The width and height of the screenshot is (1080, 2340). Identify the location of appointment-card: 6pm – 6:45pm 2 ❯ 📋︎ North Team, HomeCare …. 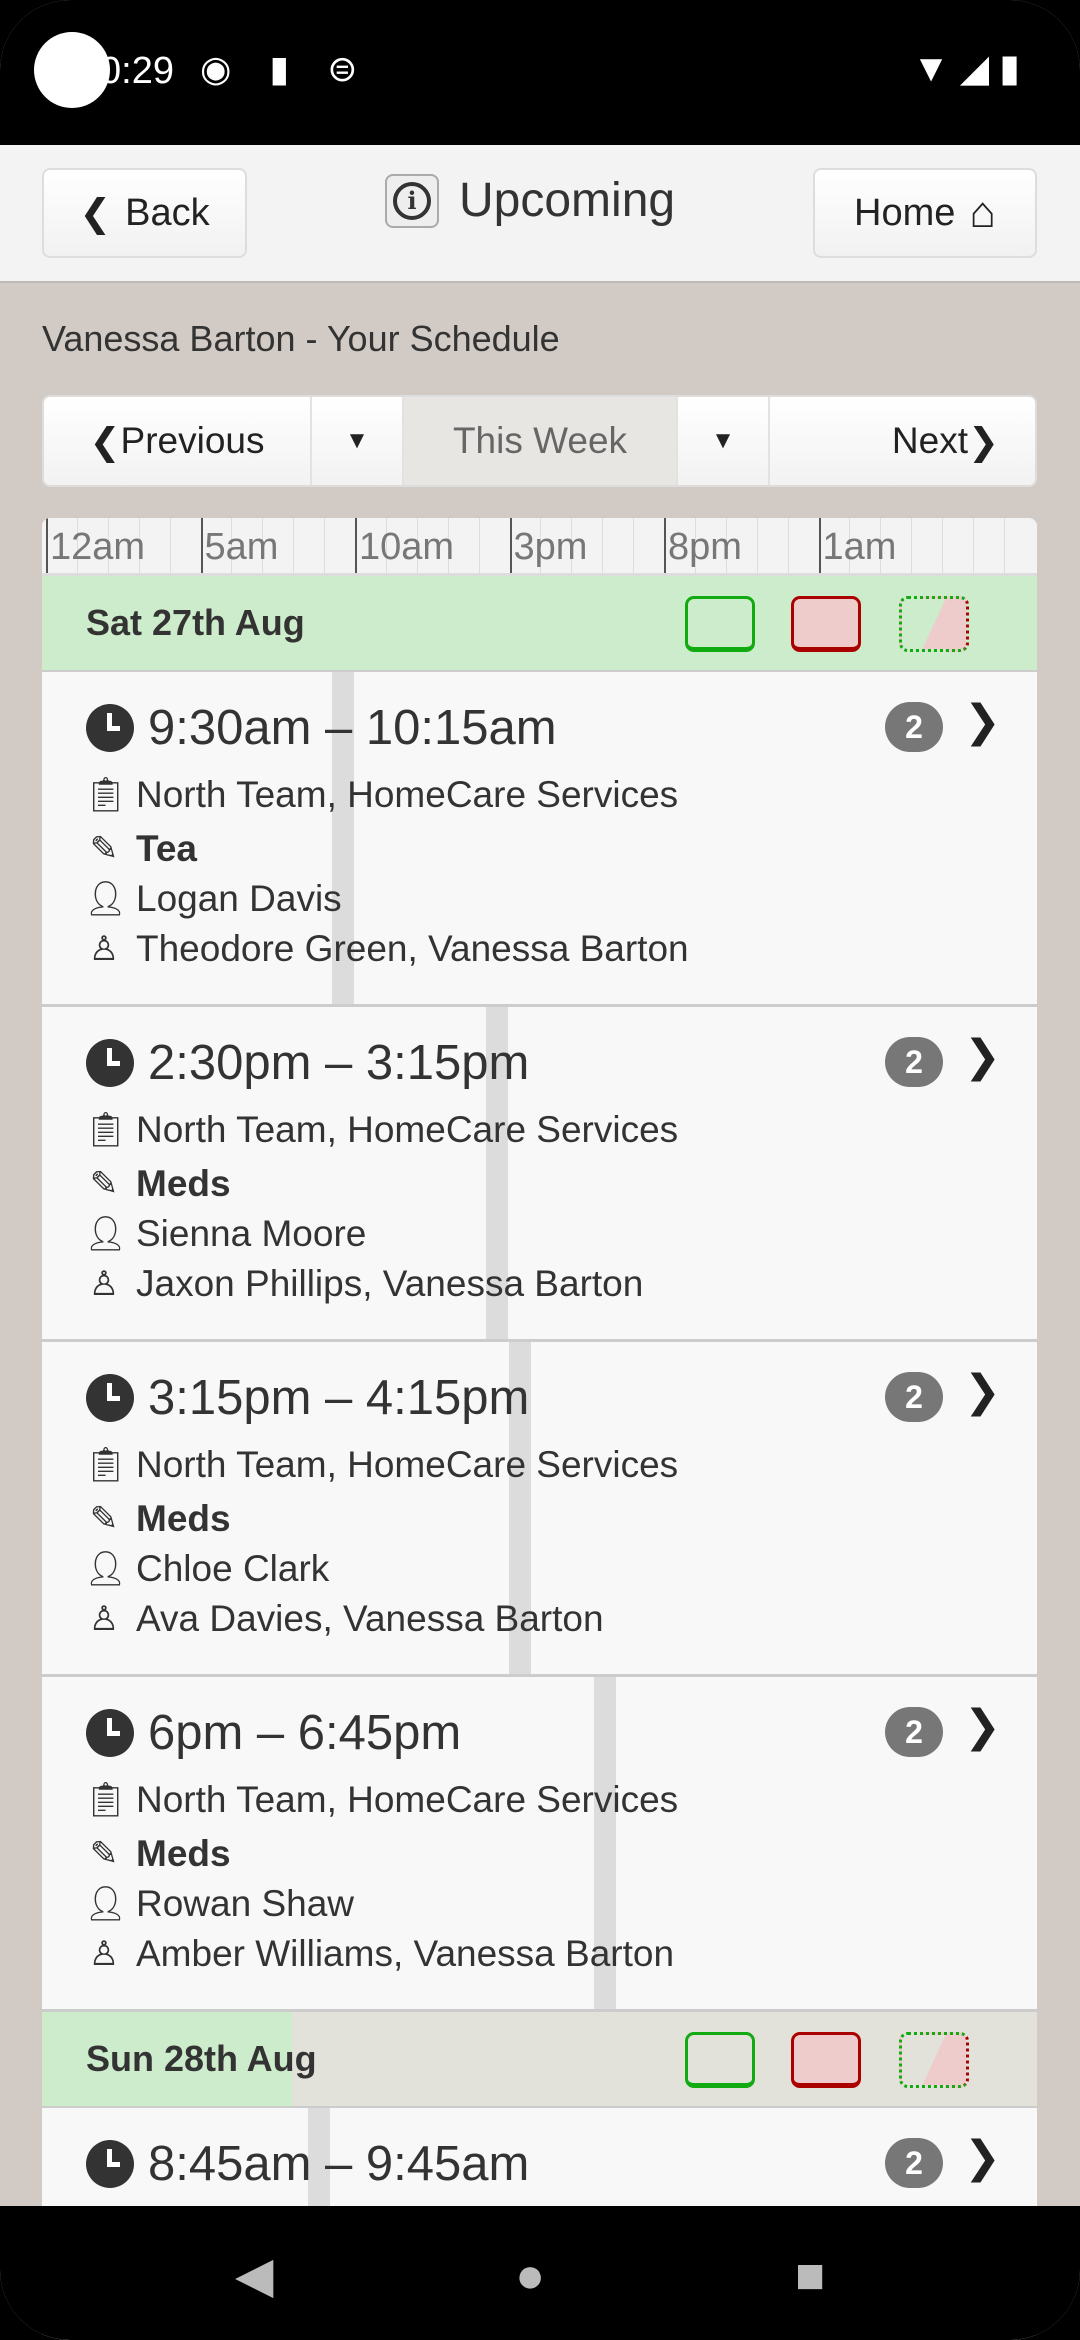
(539, 1844).